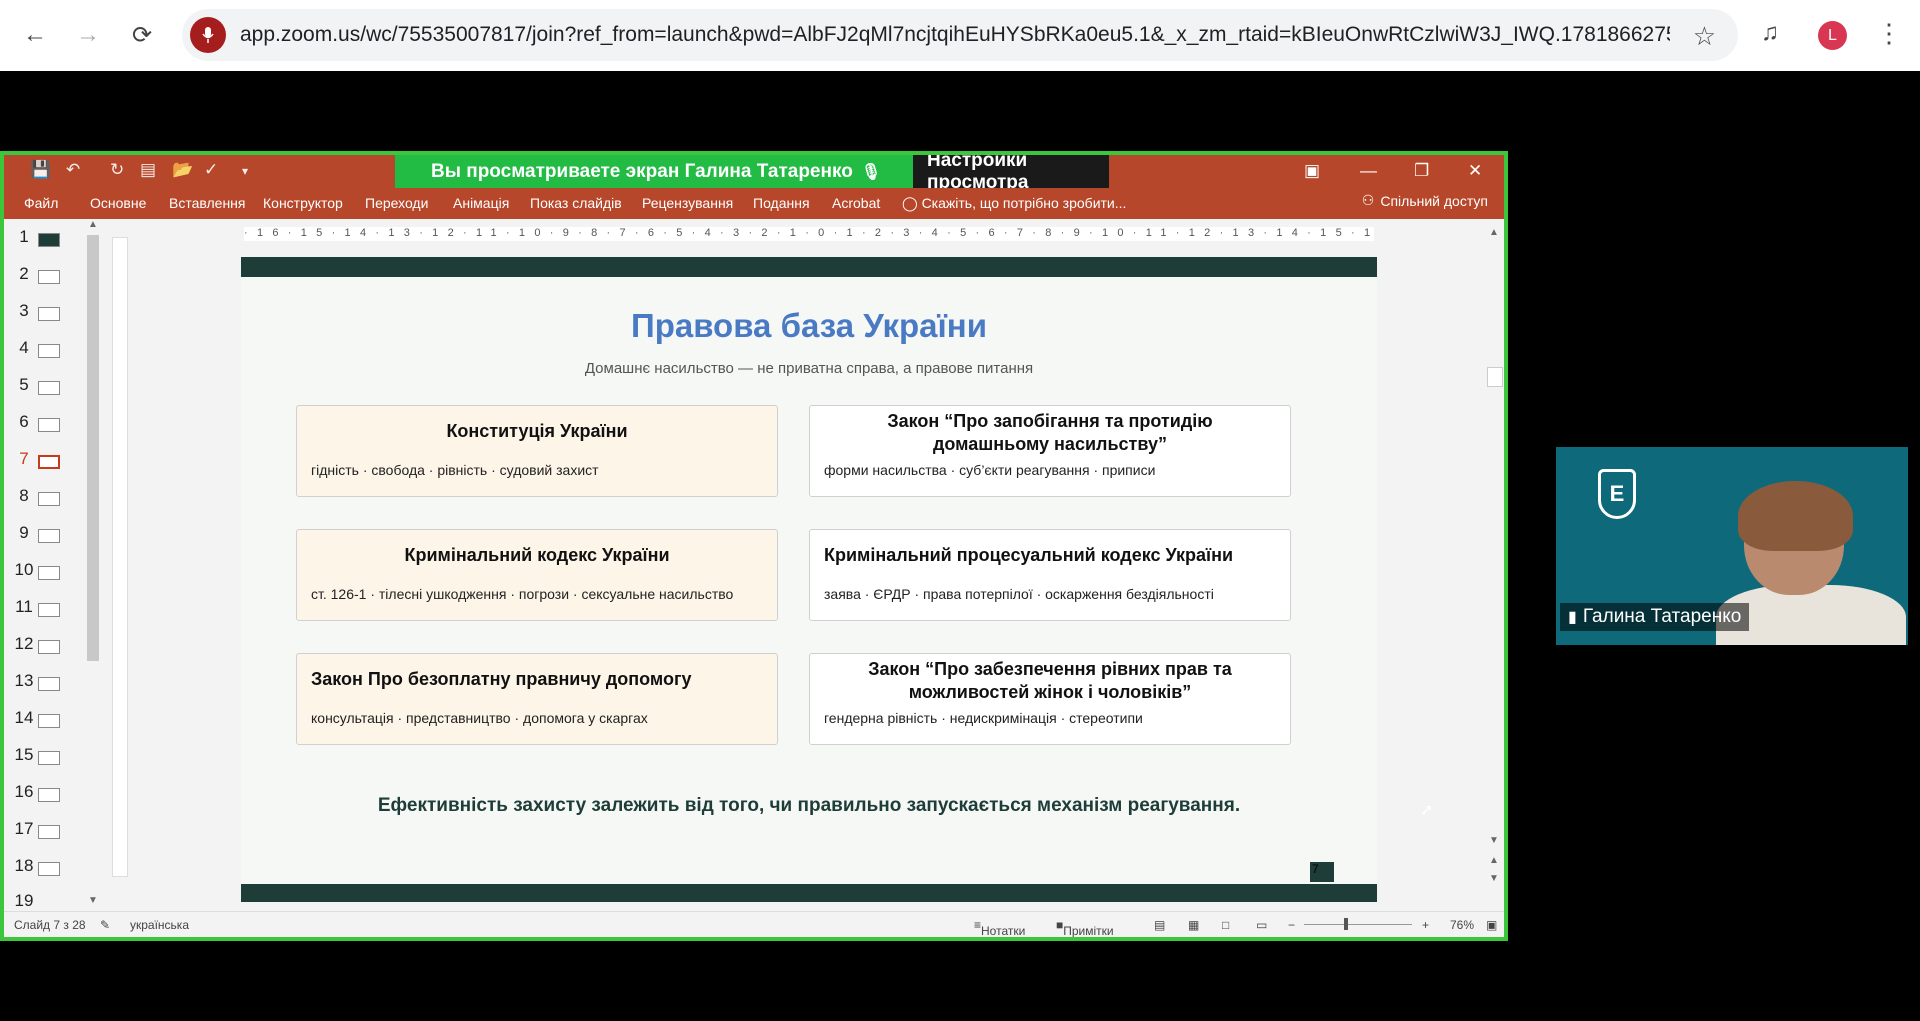  I want to click on tab-home: Основне, so click(118, 203).